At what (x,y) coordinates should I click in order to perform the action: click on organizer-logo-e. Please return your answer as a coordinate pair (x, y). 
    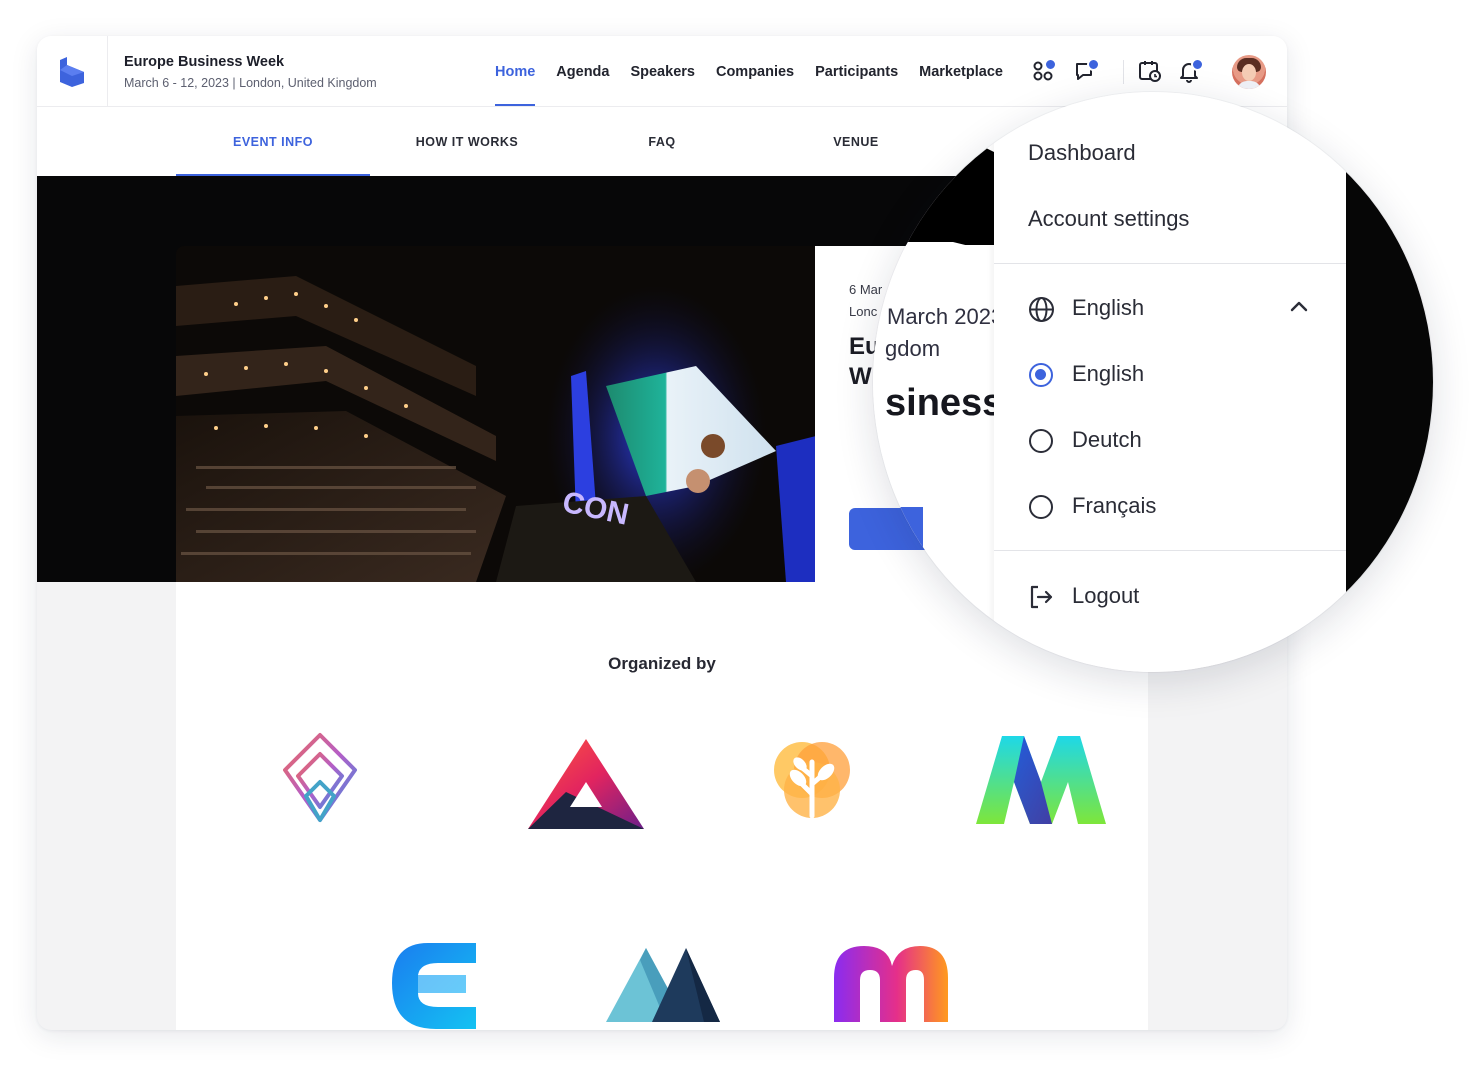
    Looking at the image, I should click on (434, 983).